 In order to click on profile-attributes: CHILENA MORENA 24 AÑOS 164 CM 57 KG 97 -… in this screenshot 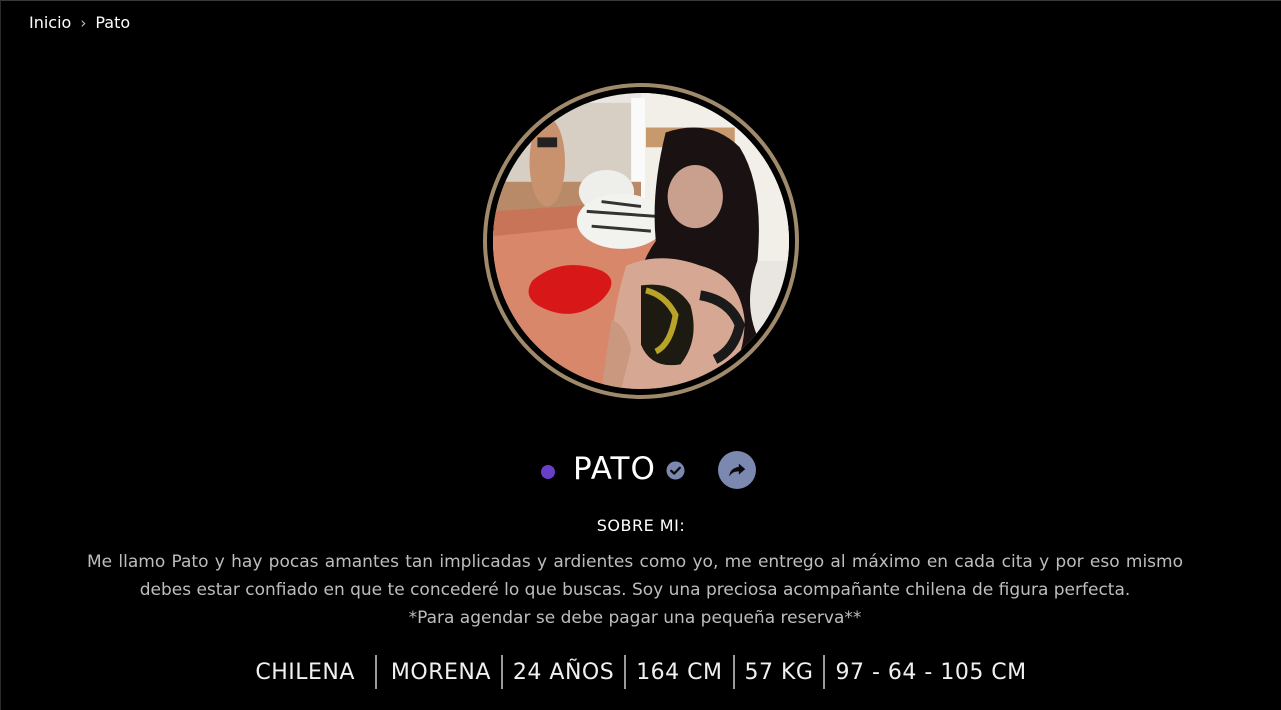, I will do `click(641, 672)`.